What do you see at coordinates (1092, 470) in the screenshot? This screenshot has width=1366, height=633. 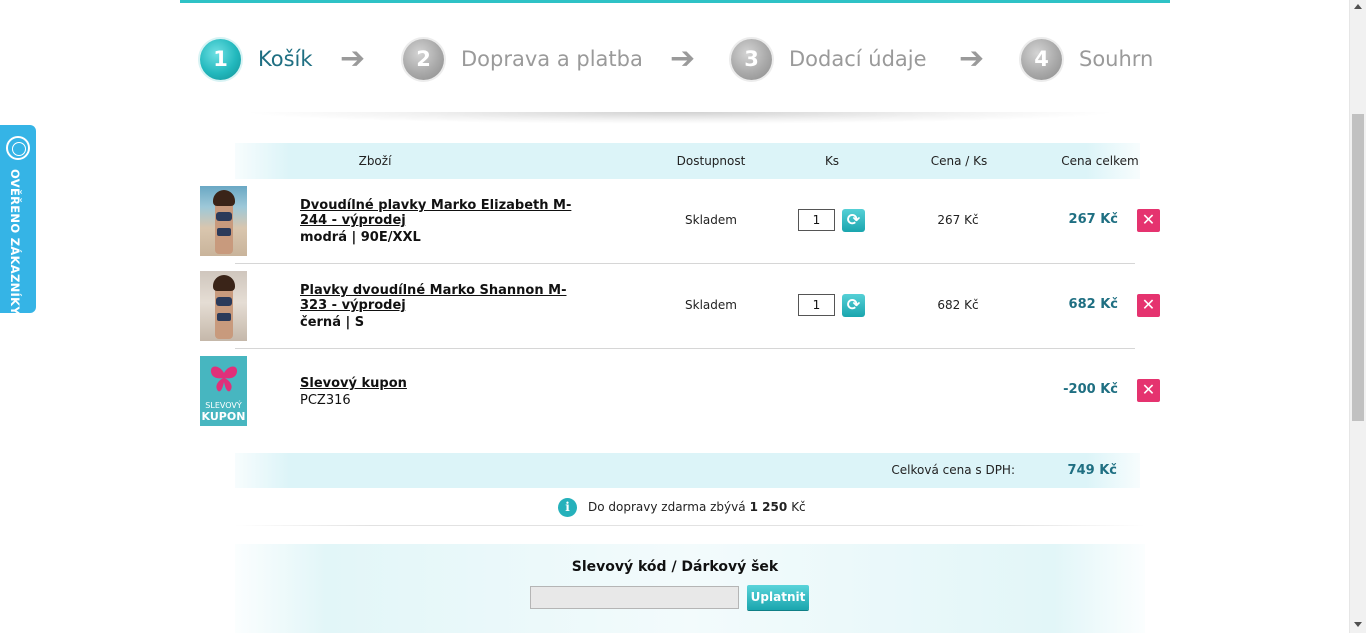 I see `total-value: 749 Kč` at bounding box center [1092, 470].